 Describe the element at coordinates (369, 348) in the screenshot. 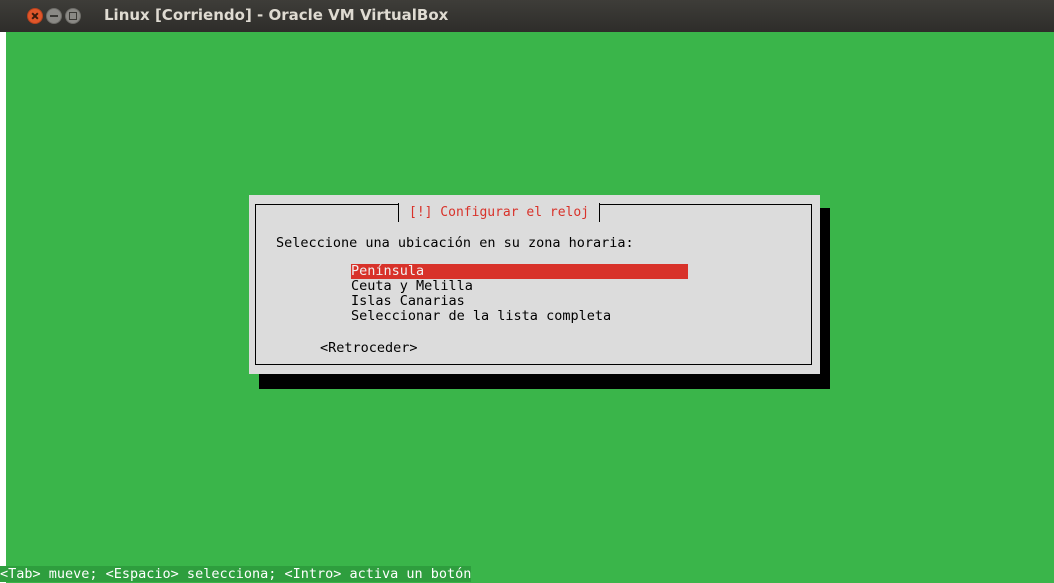

I see `back-button: <Retroceder>` at that location.